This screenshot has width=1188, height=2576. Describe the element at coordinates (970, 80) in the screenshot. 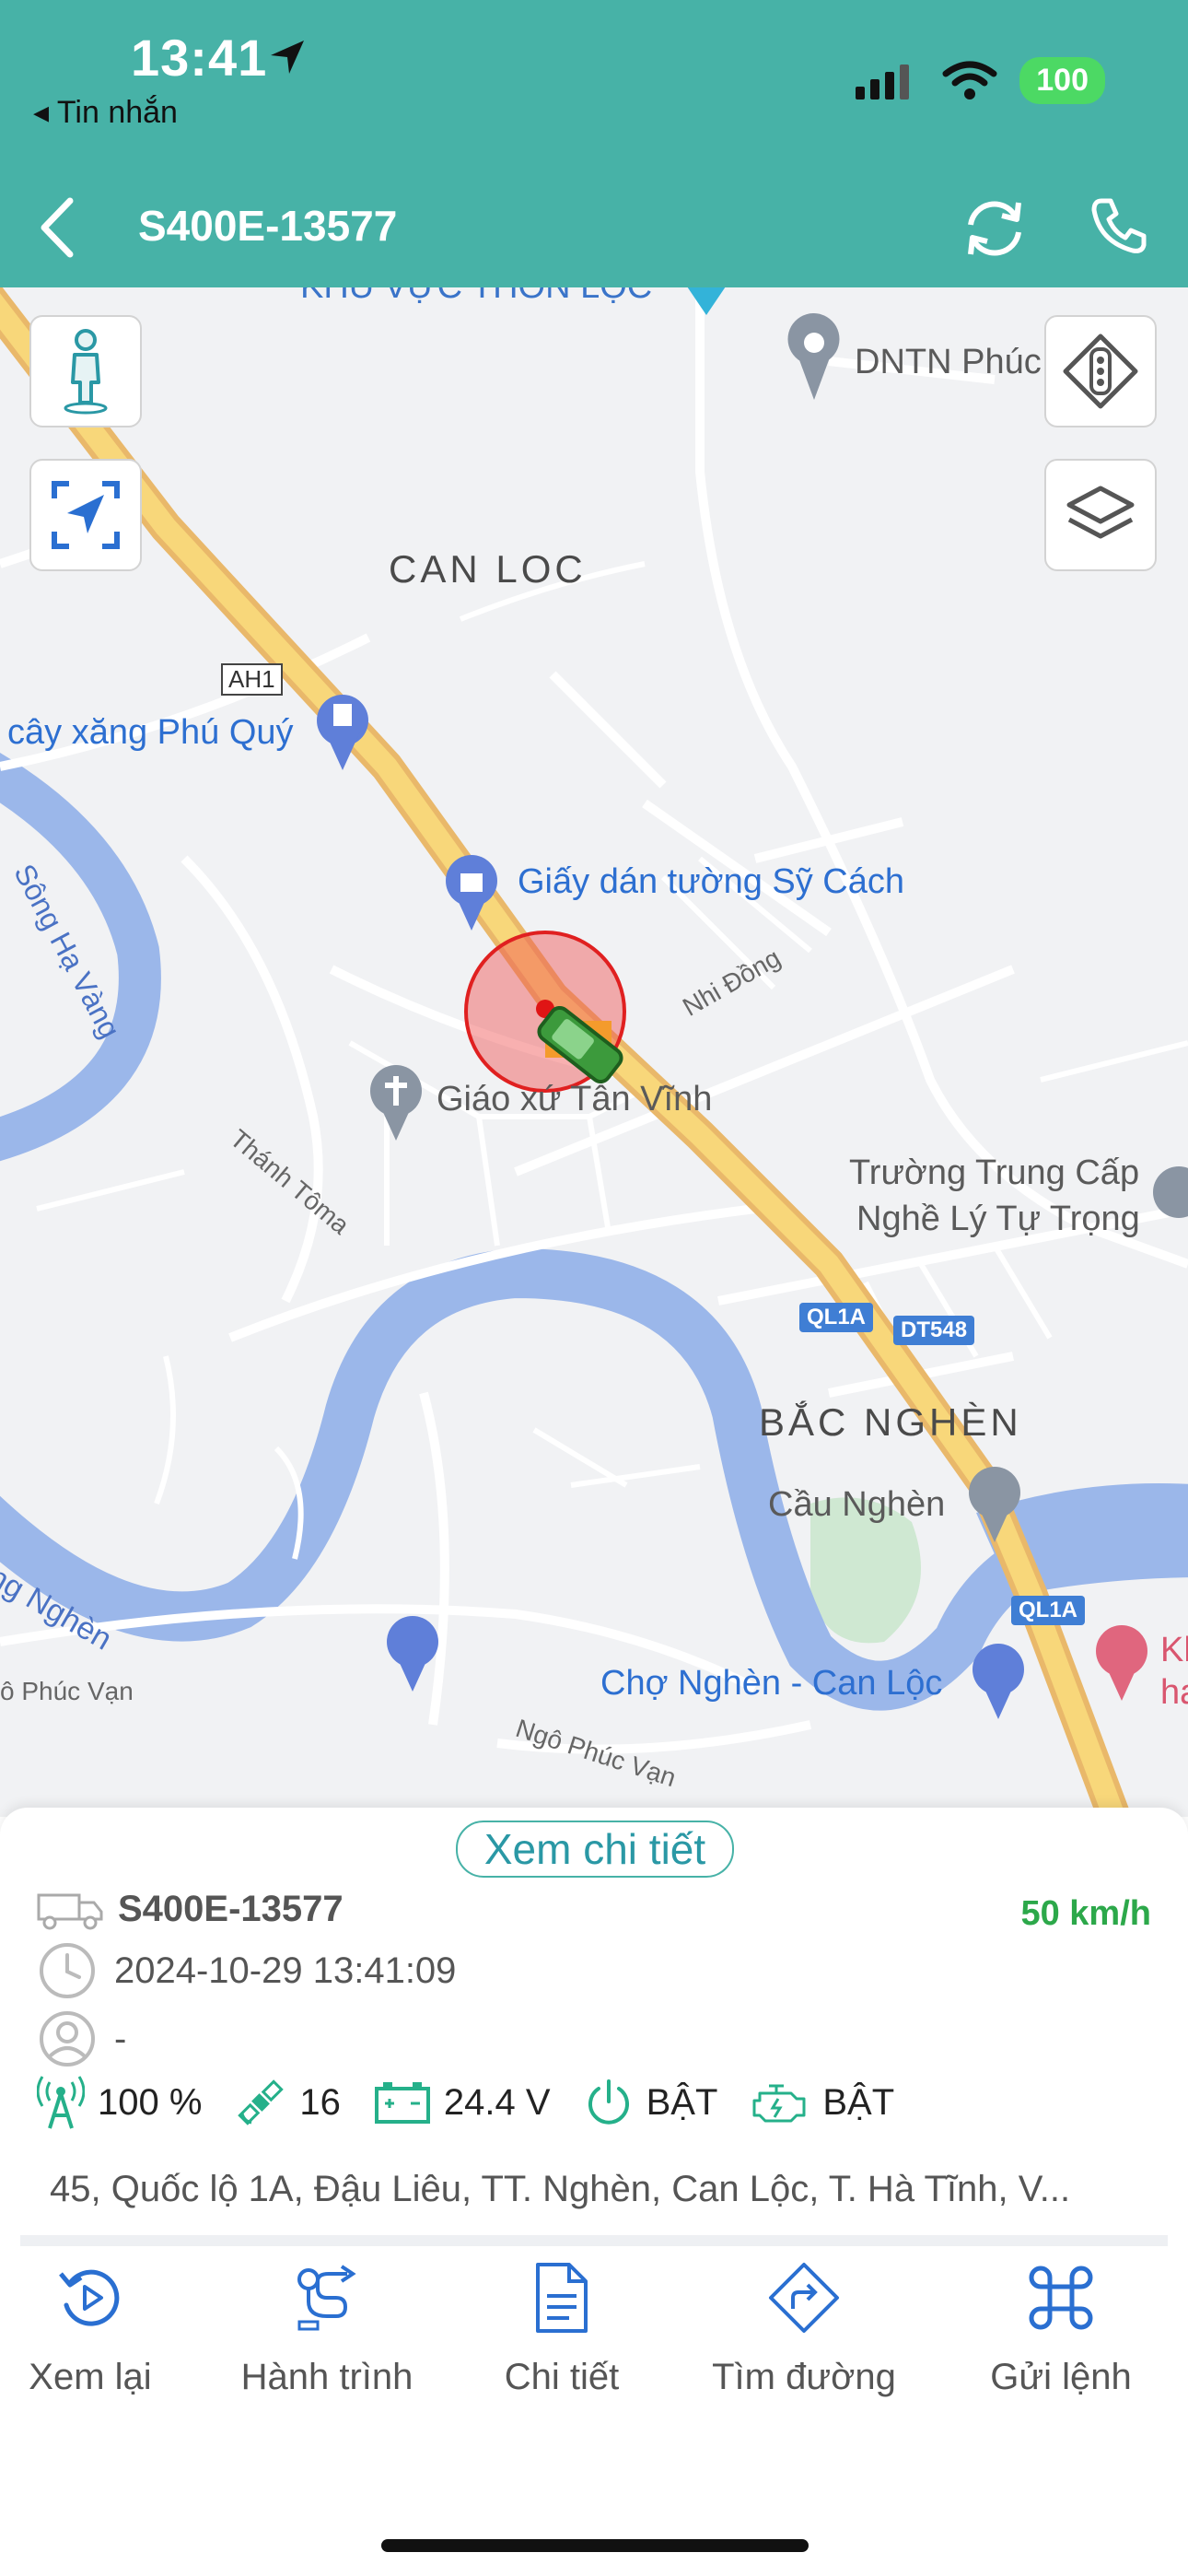

I see `wifi-icon` at that location.